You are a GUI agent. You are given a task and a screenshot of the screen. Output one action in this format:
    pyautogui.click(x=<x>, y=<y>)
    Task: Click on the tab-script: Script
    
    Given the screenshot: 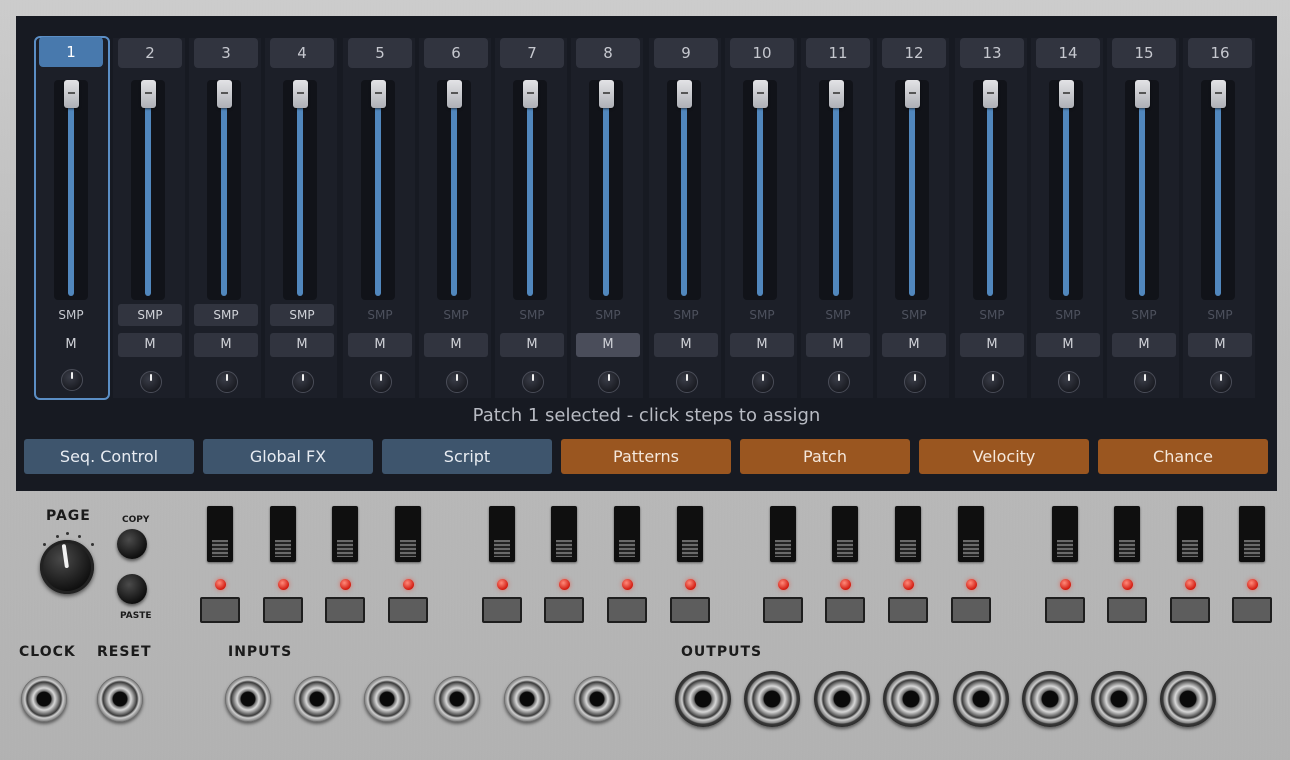 What is the action you would take?
    pyautogui.click(x=467, y=456)
    